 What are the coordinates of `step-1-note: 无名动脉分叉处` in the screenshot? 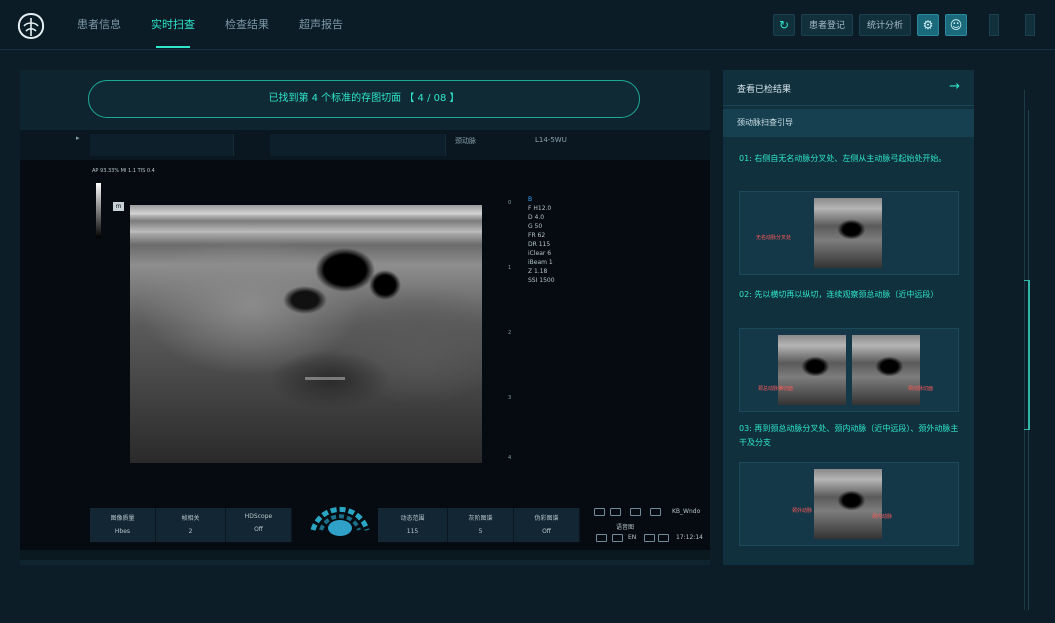 It's located at (774, 238).